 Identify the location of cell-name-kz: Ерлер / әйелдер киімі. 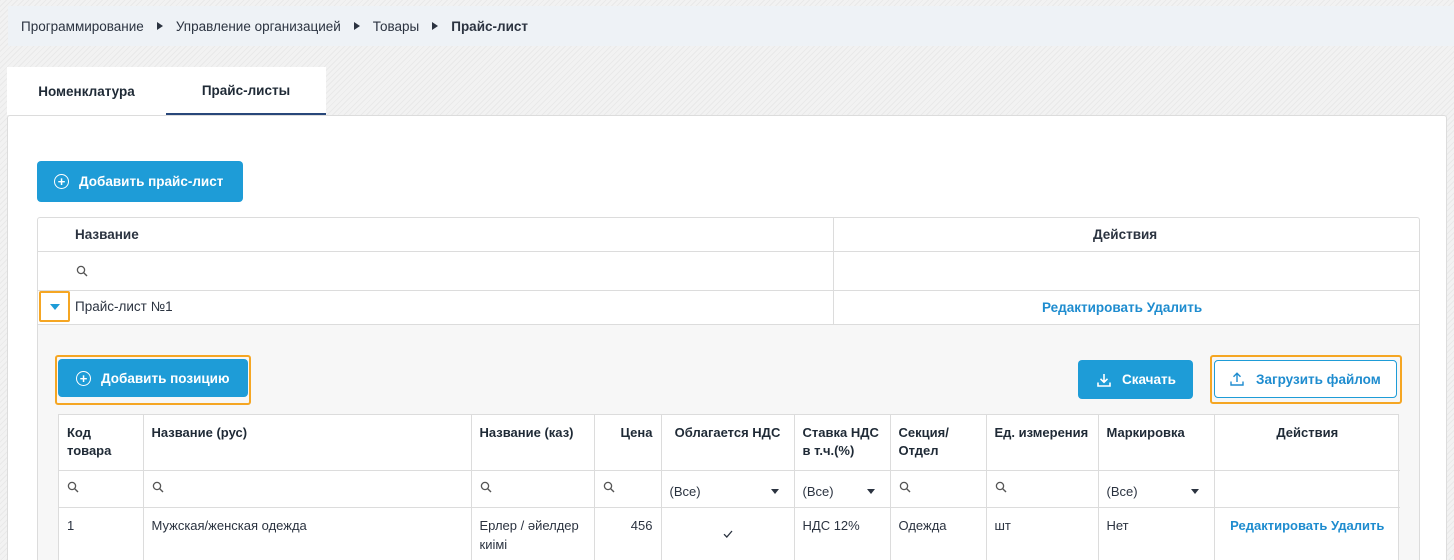
(533, 533).